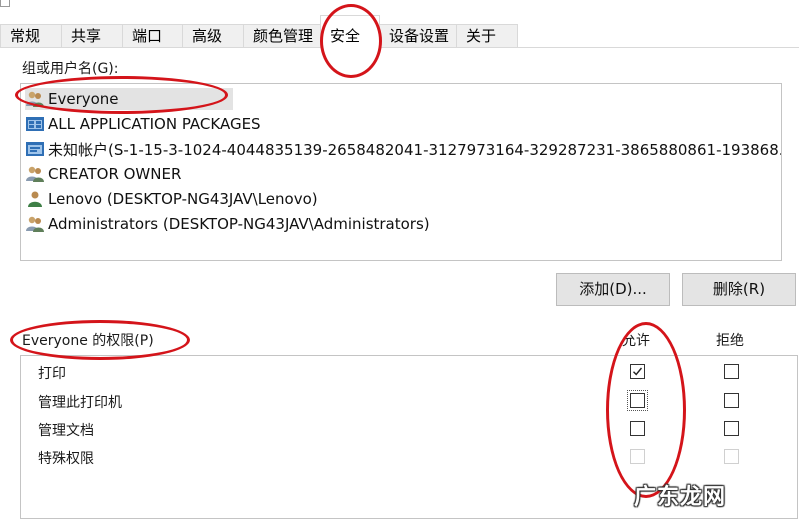  I want to click on permissions-title: Everyone 的权限(P), so click(88, 341).